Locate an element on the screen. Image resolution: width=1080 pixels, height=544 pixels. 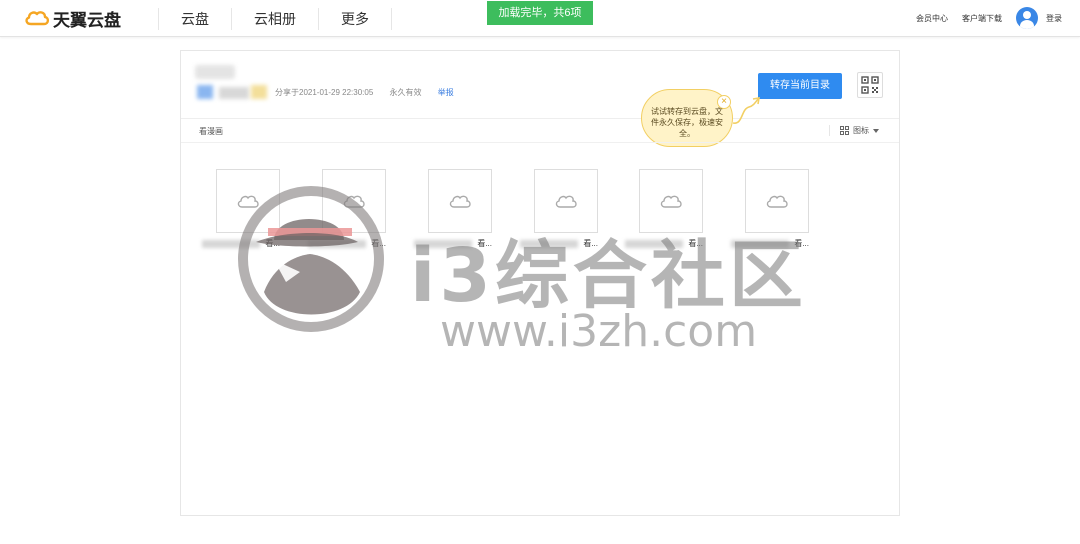
load-complete-toast: 加载完毕，共6项 is located at coordinates (540, 13).